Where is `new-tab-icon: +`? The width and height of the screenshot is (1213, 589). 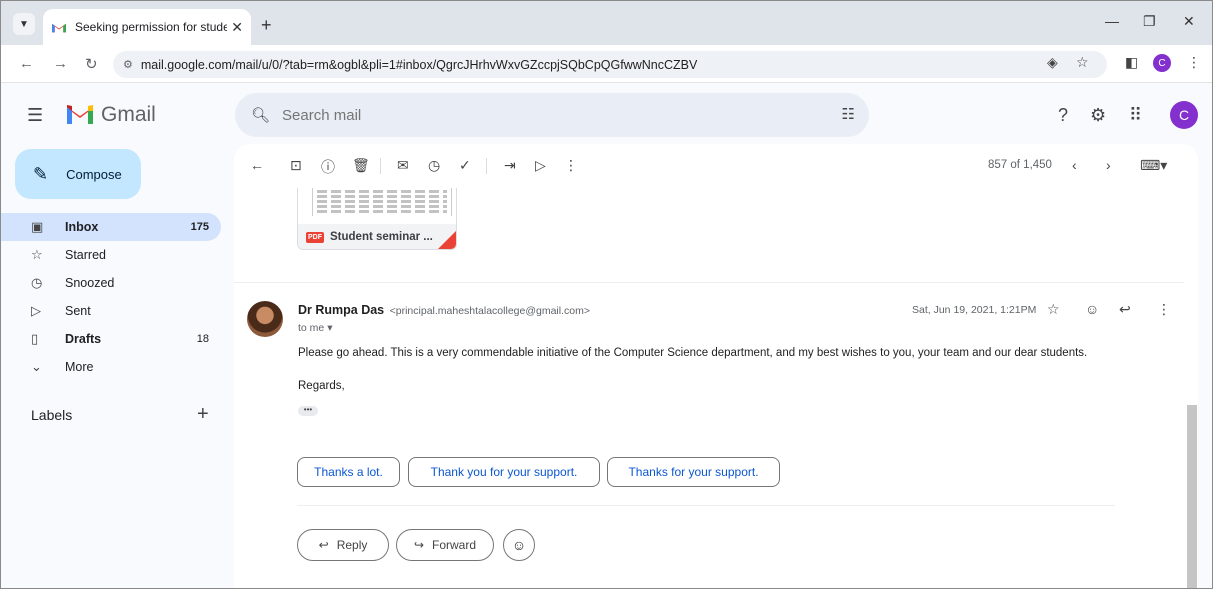
new-tab-icon: + is located at coordinates (266, 25).